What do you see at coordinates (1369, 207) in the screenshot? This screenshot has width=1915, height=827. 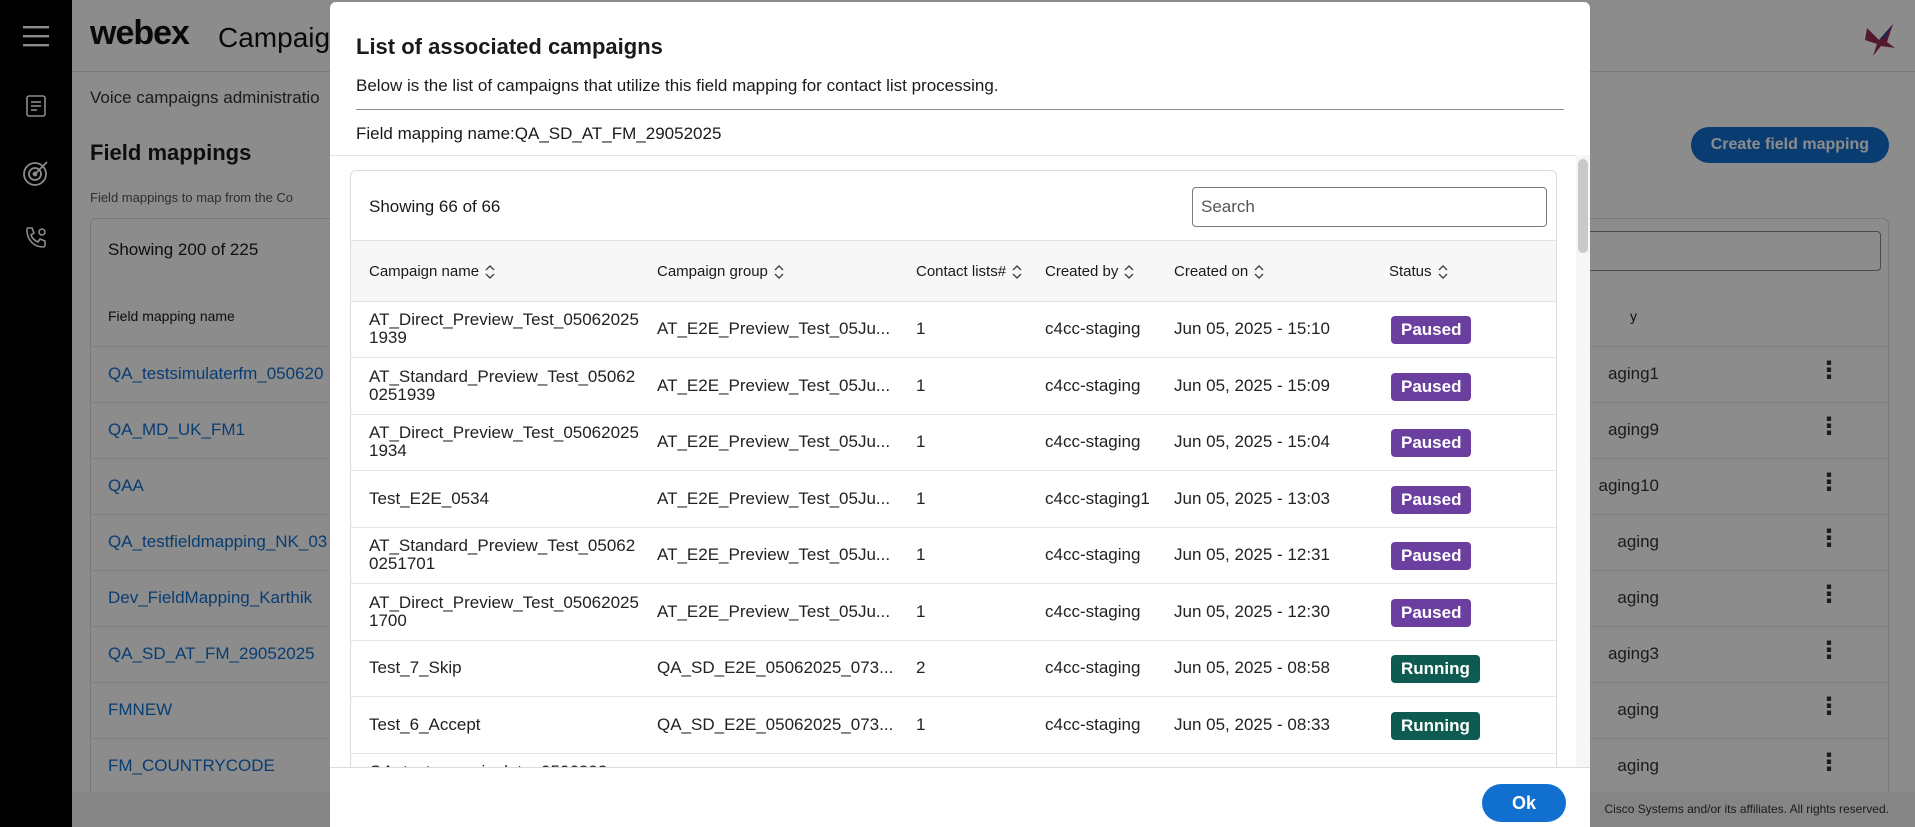 I see `search-input` at bounding box center [1369, 207].